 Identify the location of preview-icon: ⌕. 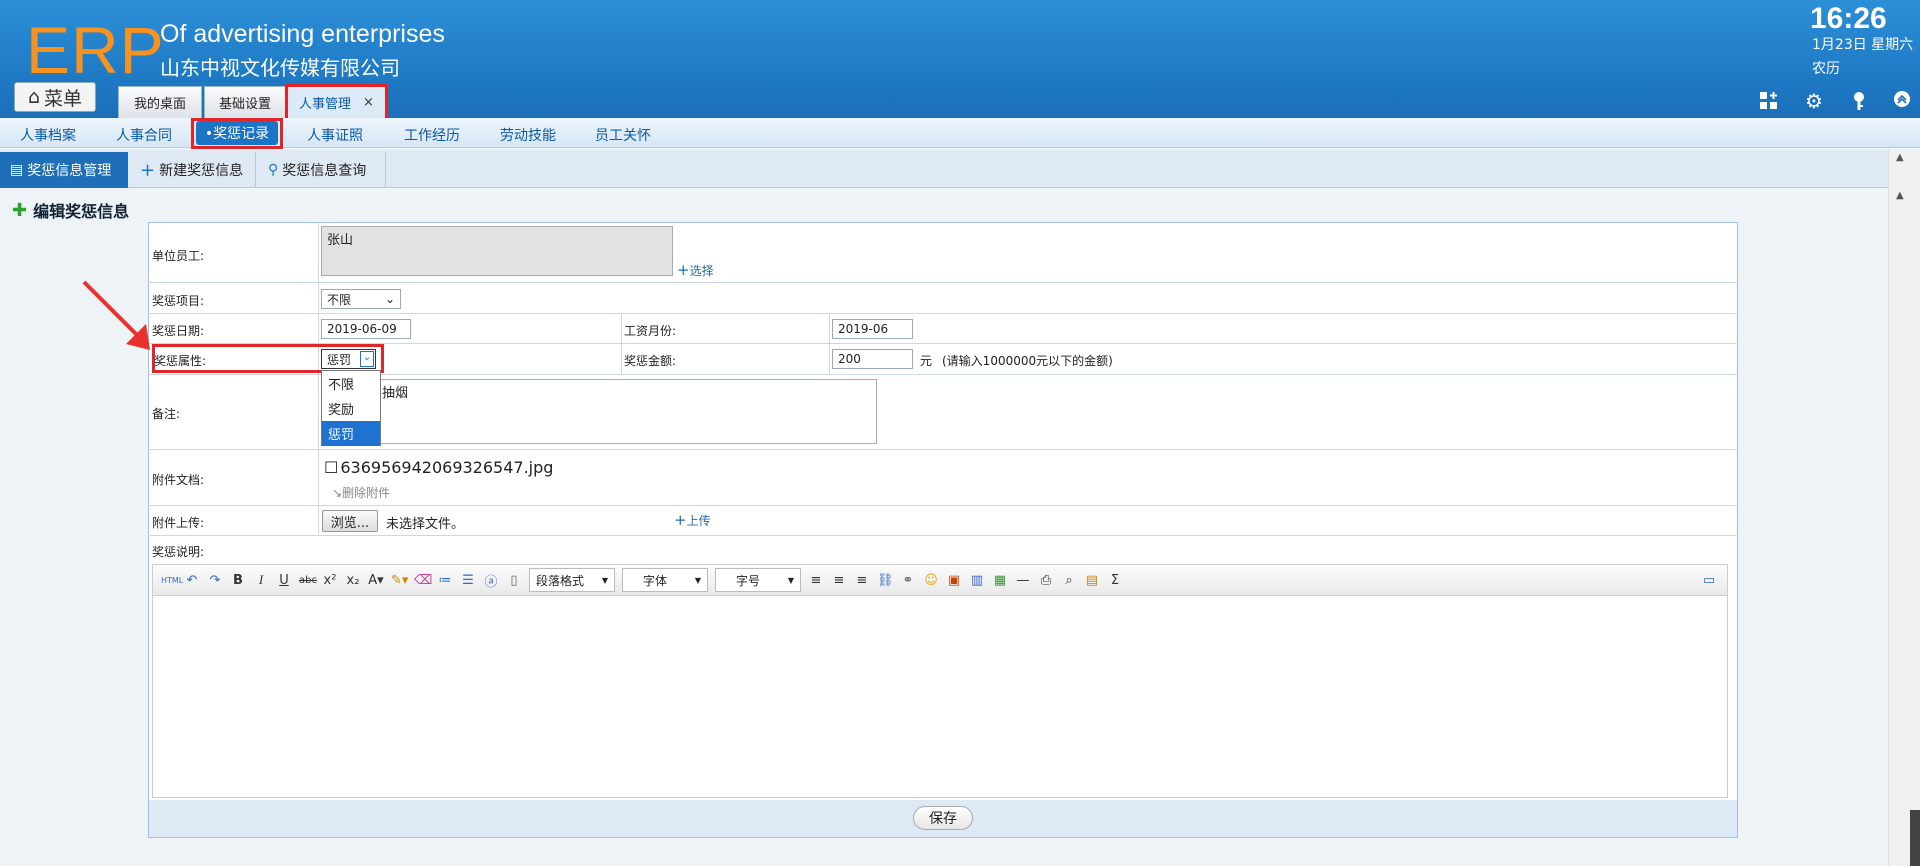
(1069, 580).